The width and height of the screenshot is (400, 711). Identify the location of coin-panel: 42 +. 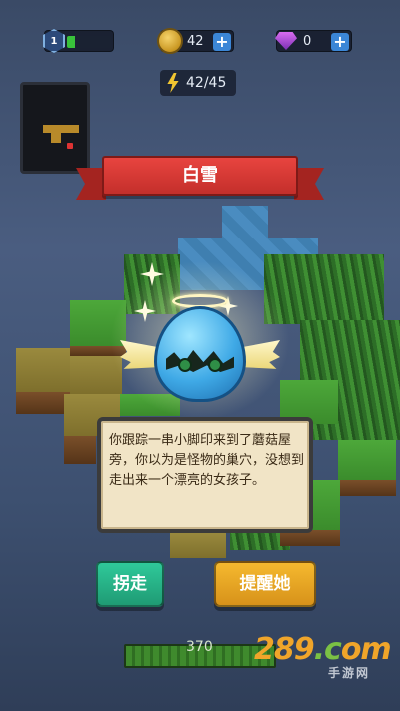
(195, 41).